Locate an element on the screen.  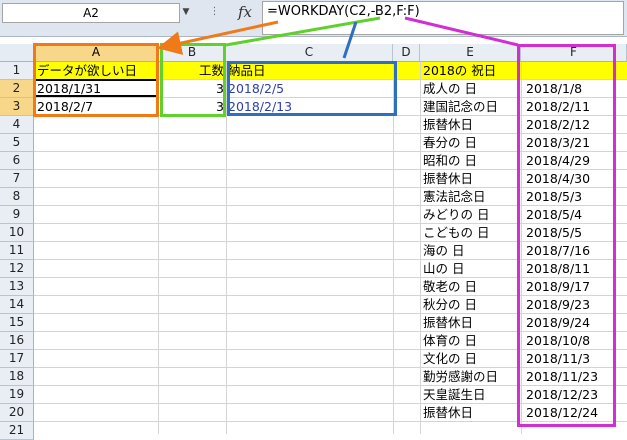
cell-E1: 2018の 祝日 is located at coordinates (471, 70).